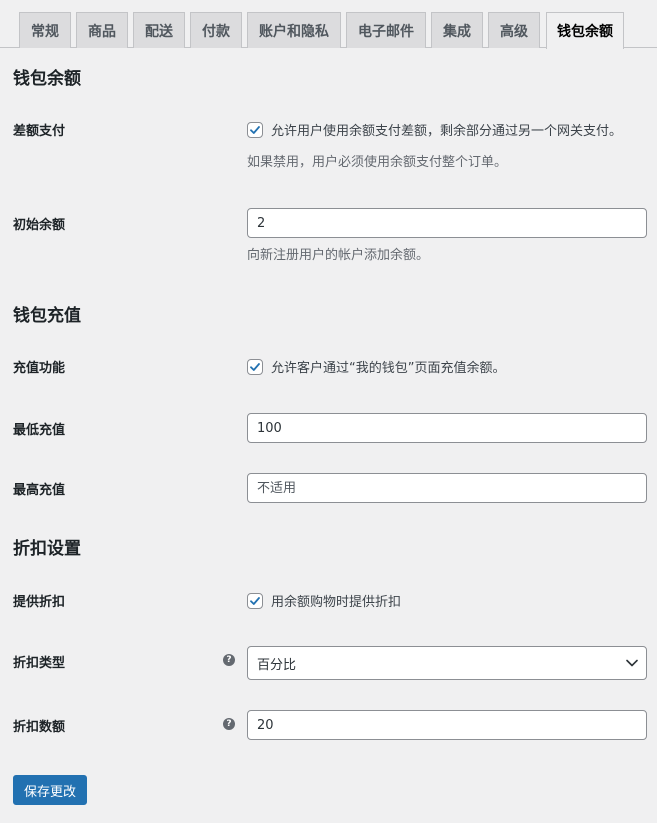 This screenshot has width=657, height=823. What do you see at coordinates (39, 663) in the screenshot?
I see `discount-type-label: 折扣类型` at bounding box center [39, 663].